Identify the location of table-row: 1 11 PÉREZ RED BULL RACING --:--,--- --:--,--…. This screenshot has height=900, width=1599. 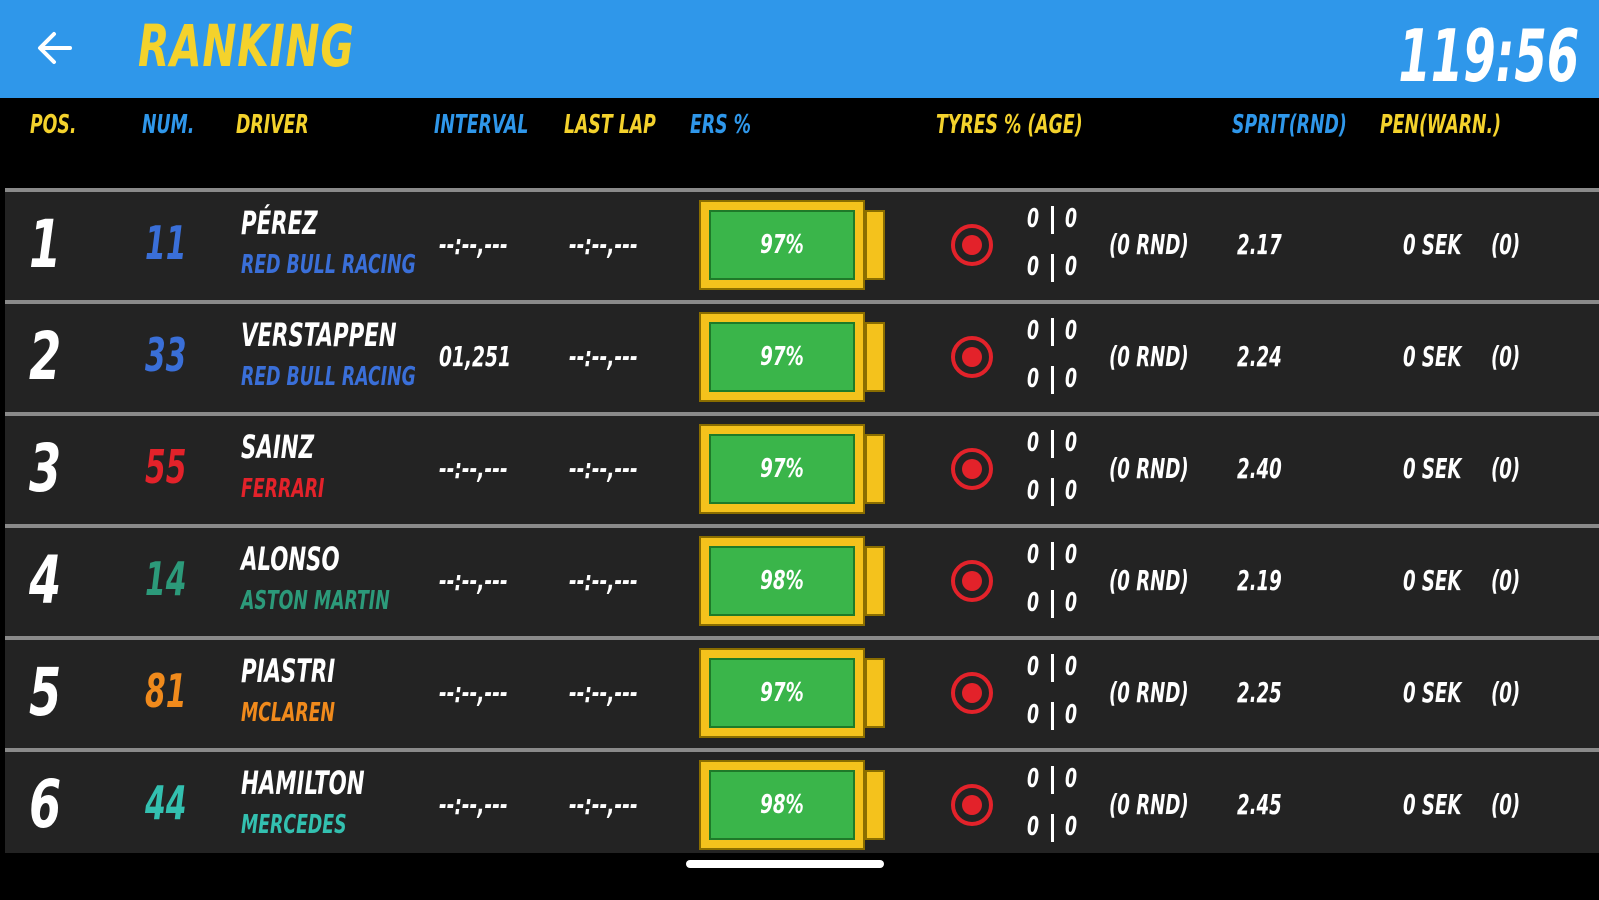
(802, 244).